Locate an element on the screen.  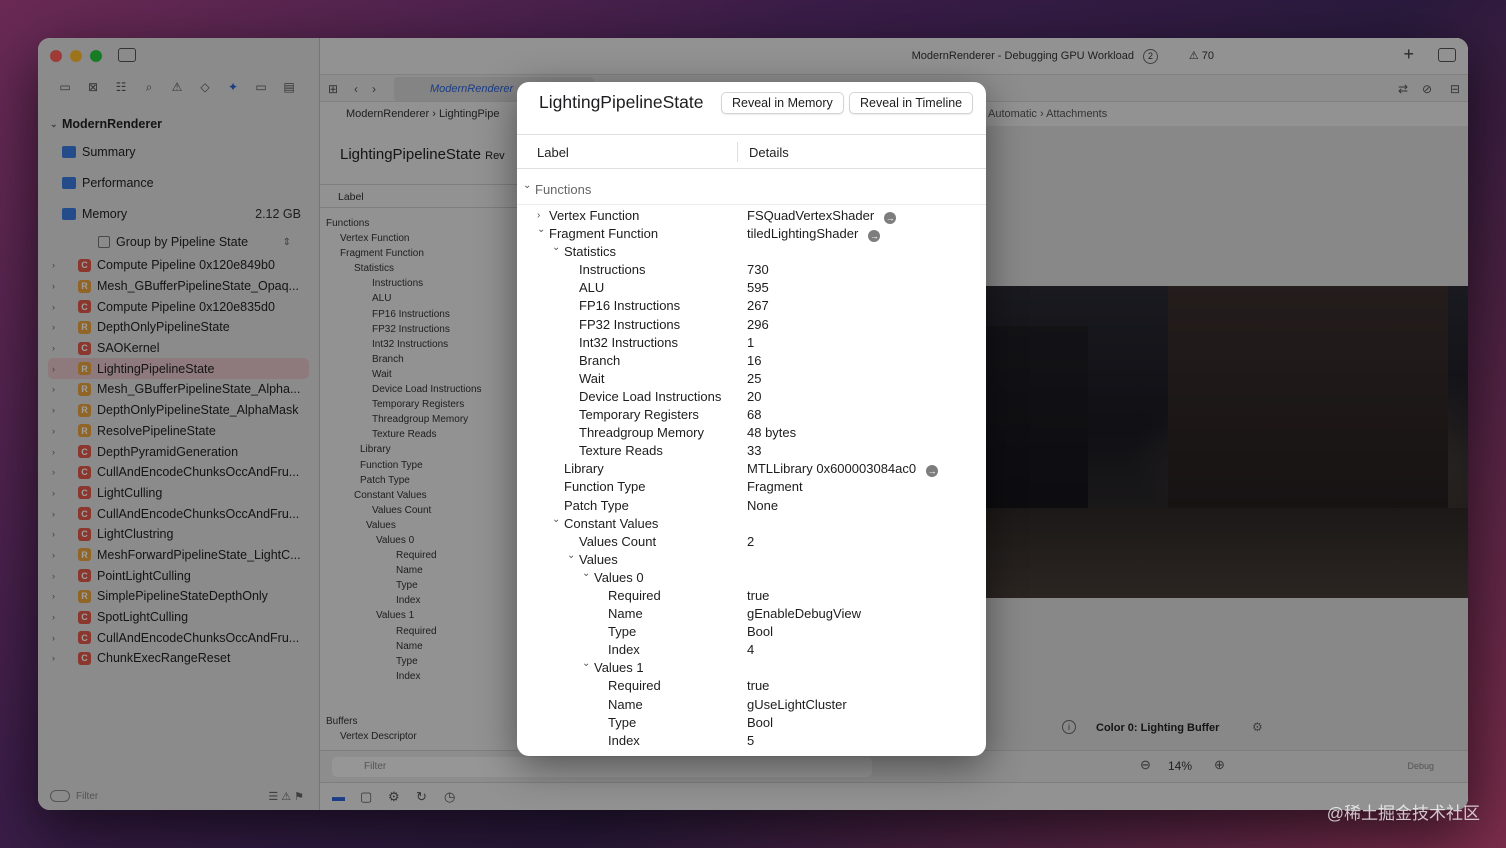
sidebar-section: Summary is located at coordinates (178, 151).